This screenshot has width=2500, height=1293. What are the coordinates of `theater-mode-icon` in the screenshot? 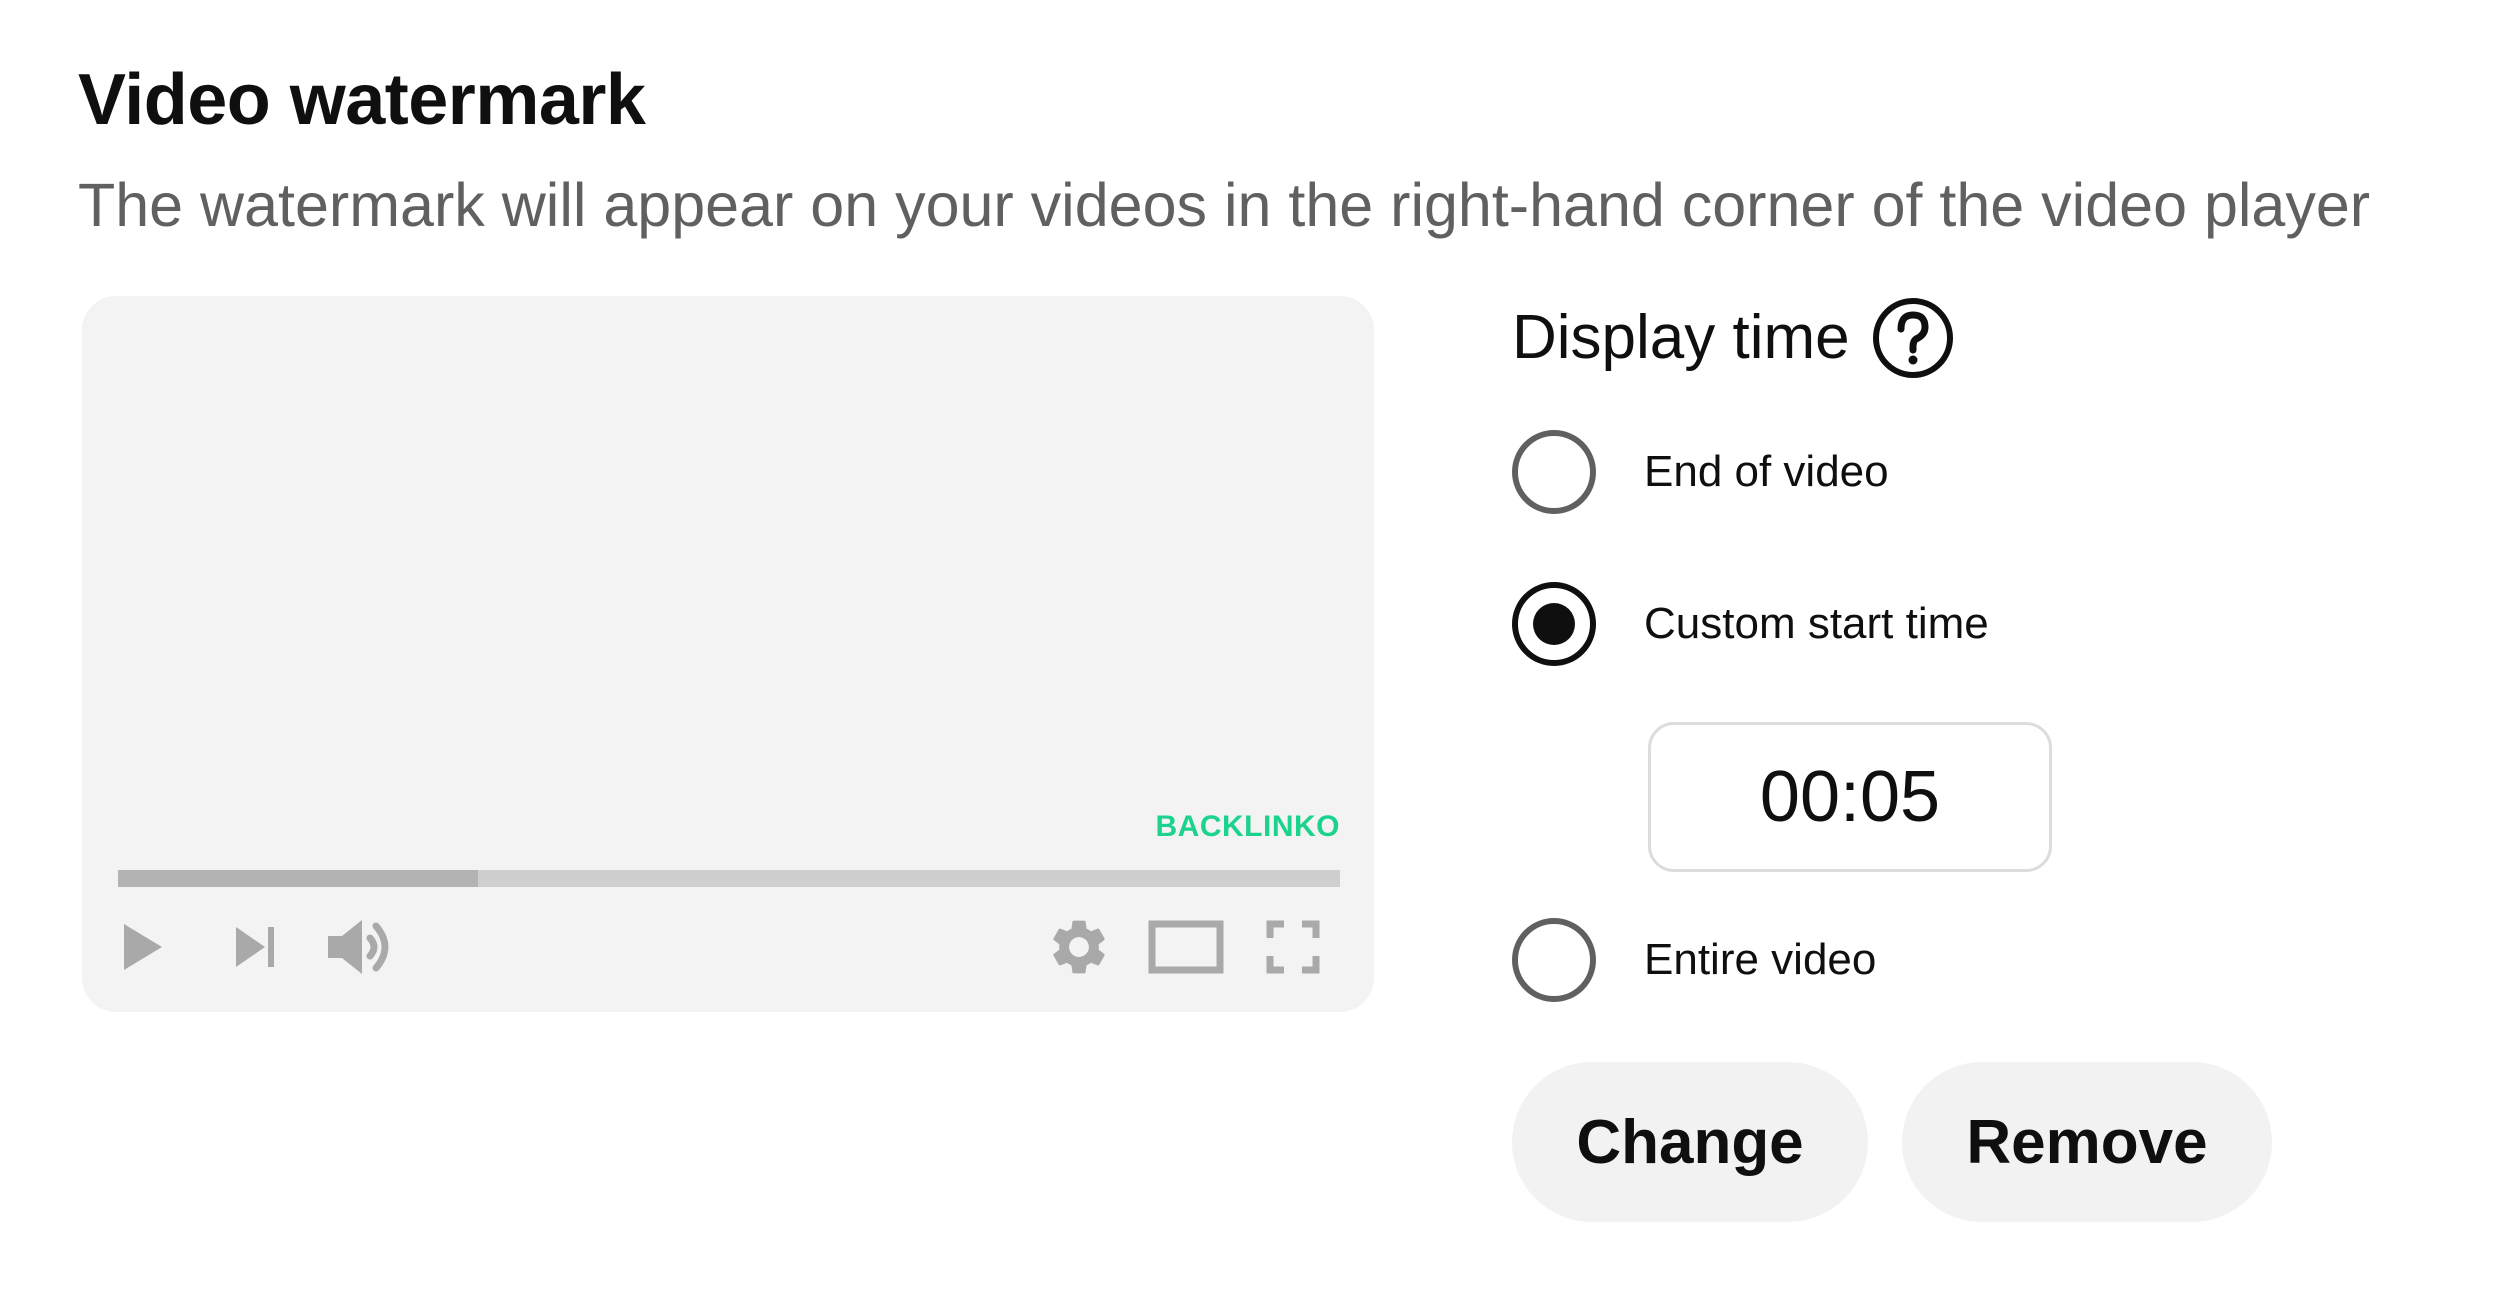 It's located at (1186, 947).